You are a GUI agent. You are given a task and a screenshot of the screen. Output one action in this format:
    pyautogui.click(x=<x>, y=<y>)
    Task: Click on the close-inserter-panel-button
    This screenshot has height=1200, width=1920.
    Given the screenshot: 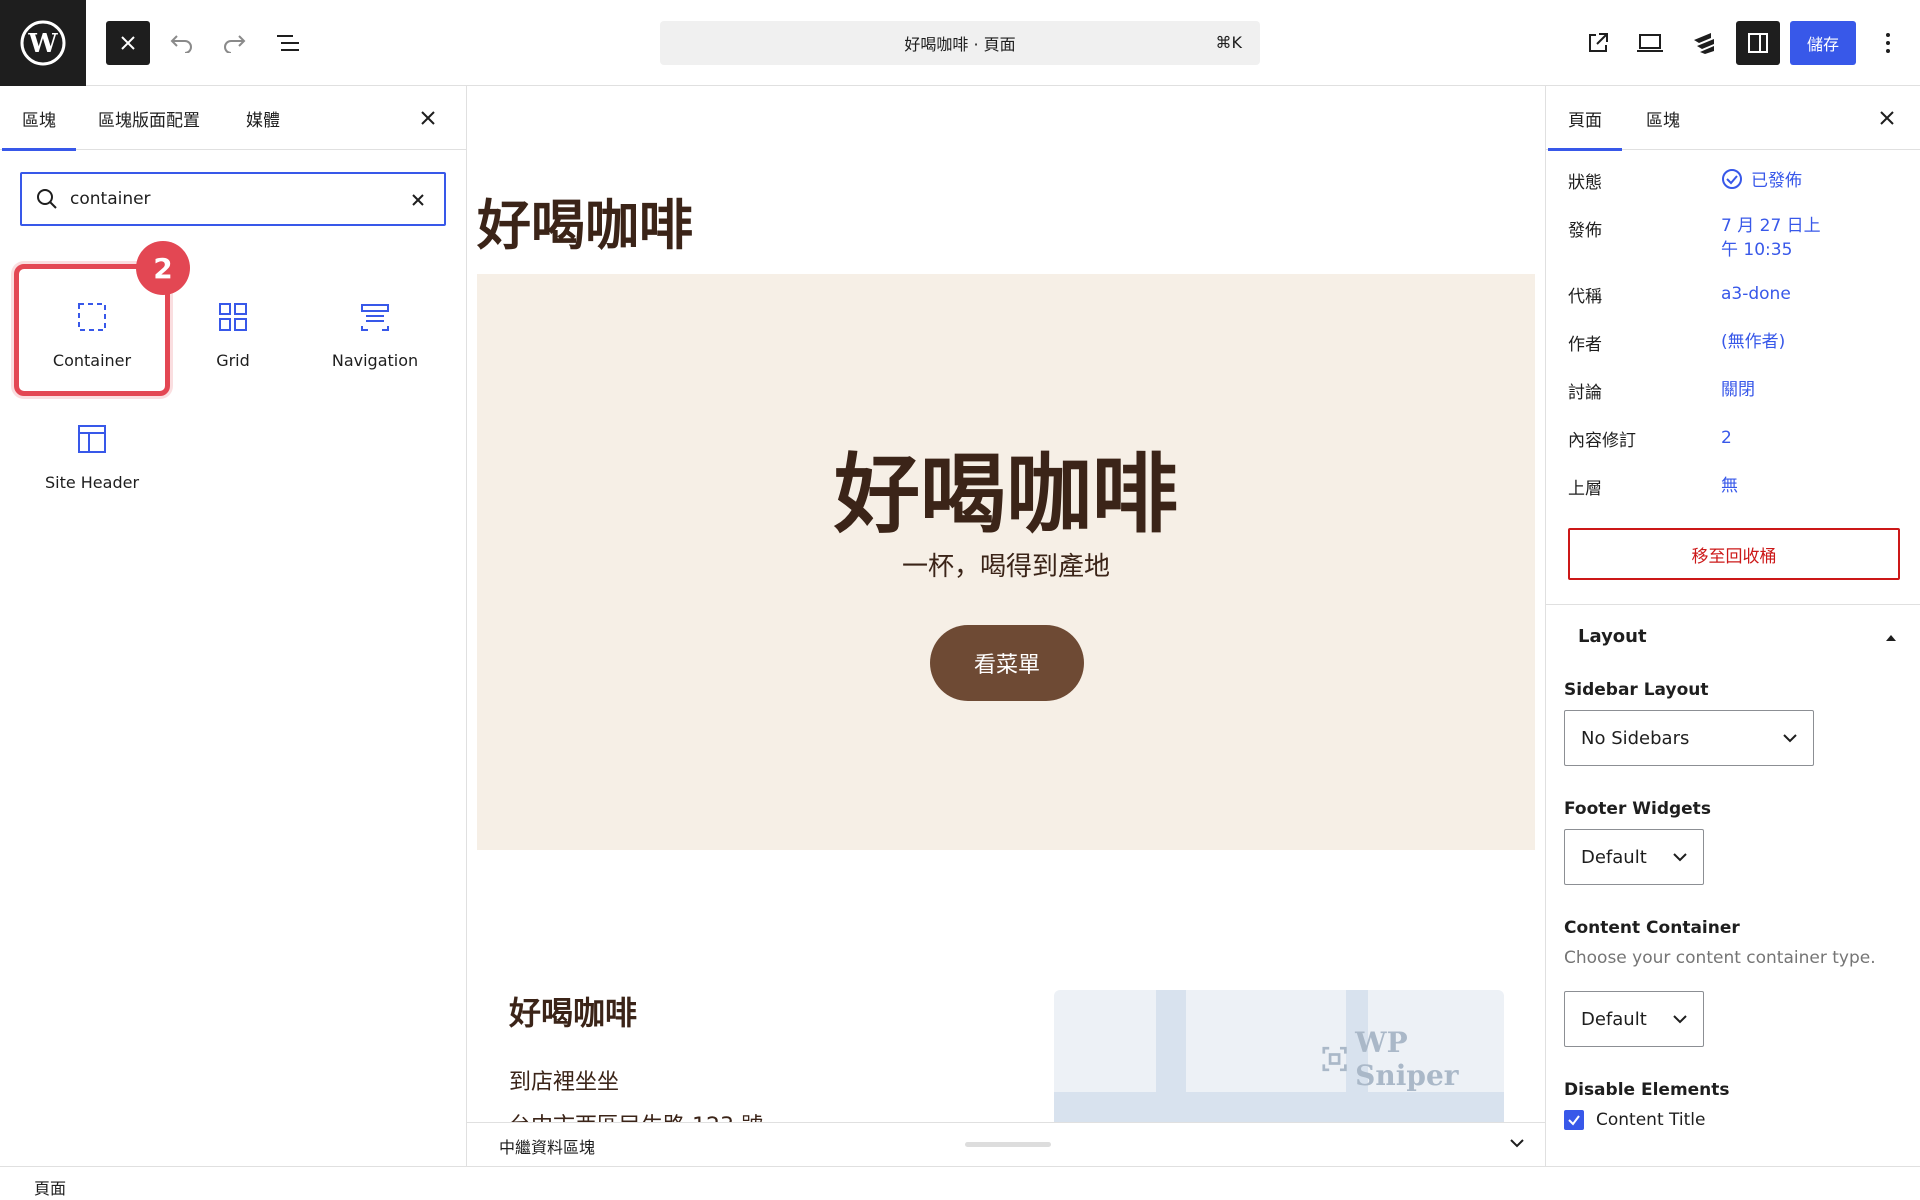 What is the action you would take?
    pyautogui.click(x=428, y=118)
    